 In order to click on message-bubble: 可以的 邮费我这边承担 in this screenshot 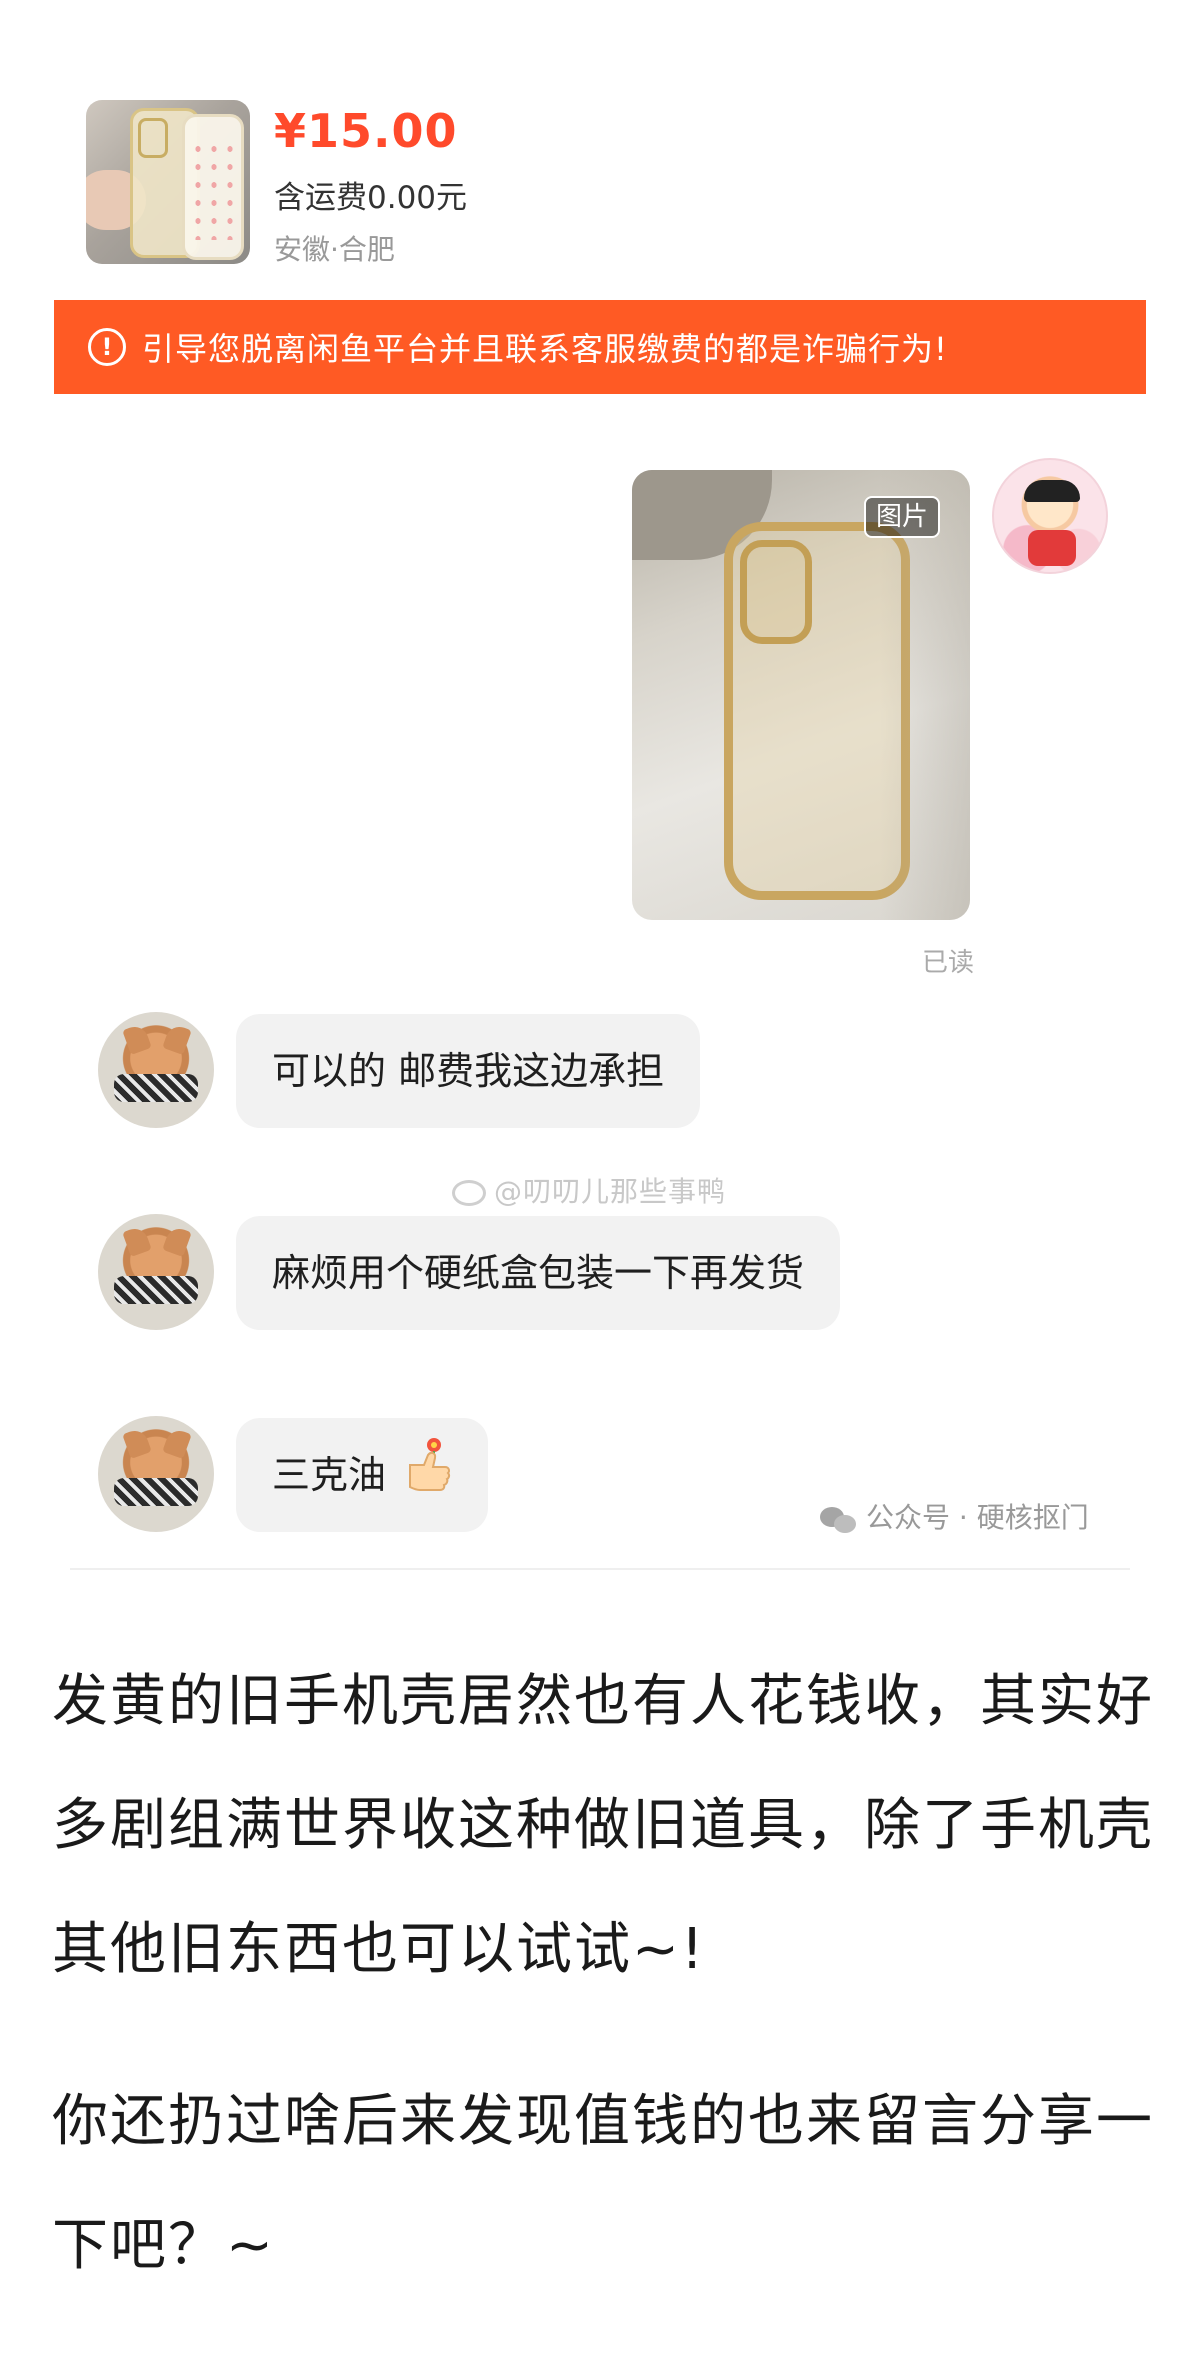, I will do `click(468, 1071)`.